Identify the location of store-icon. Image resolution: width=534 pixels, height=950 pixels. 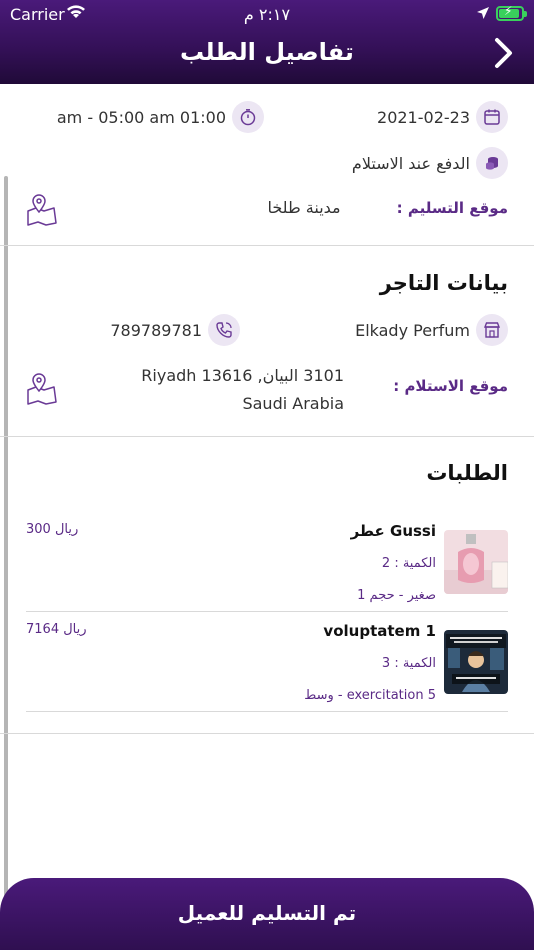
(492, 330).